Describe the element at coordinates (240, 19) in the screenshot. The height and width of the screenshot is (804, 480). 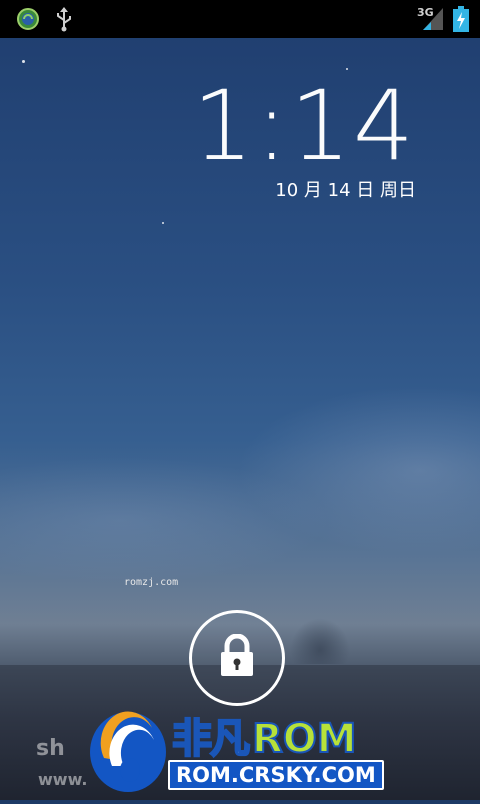
I see `status-bar: 3G` at that location.